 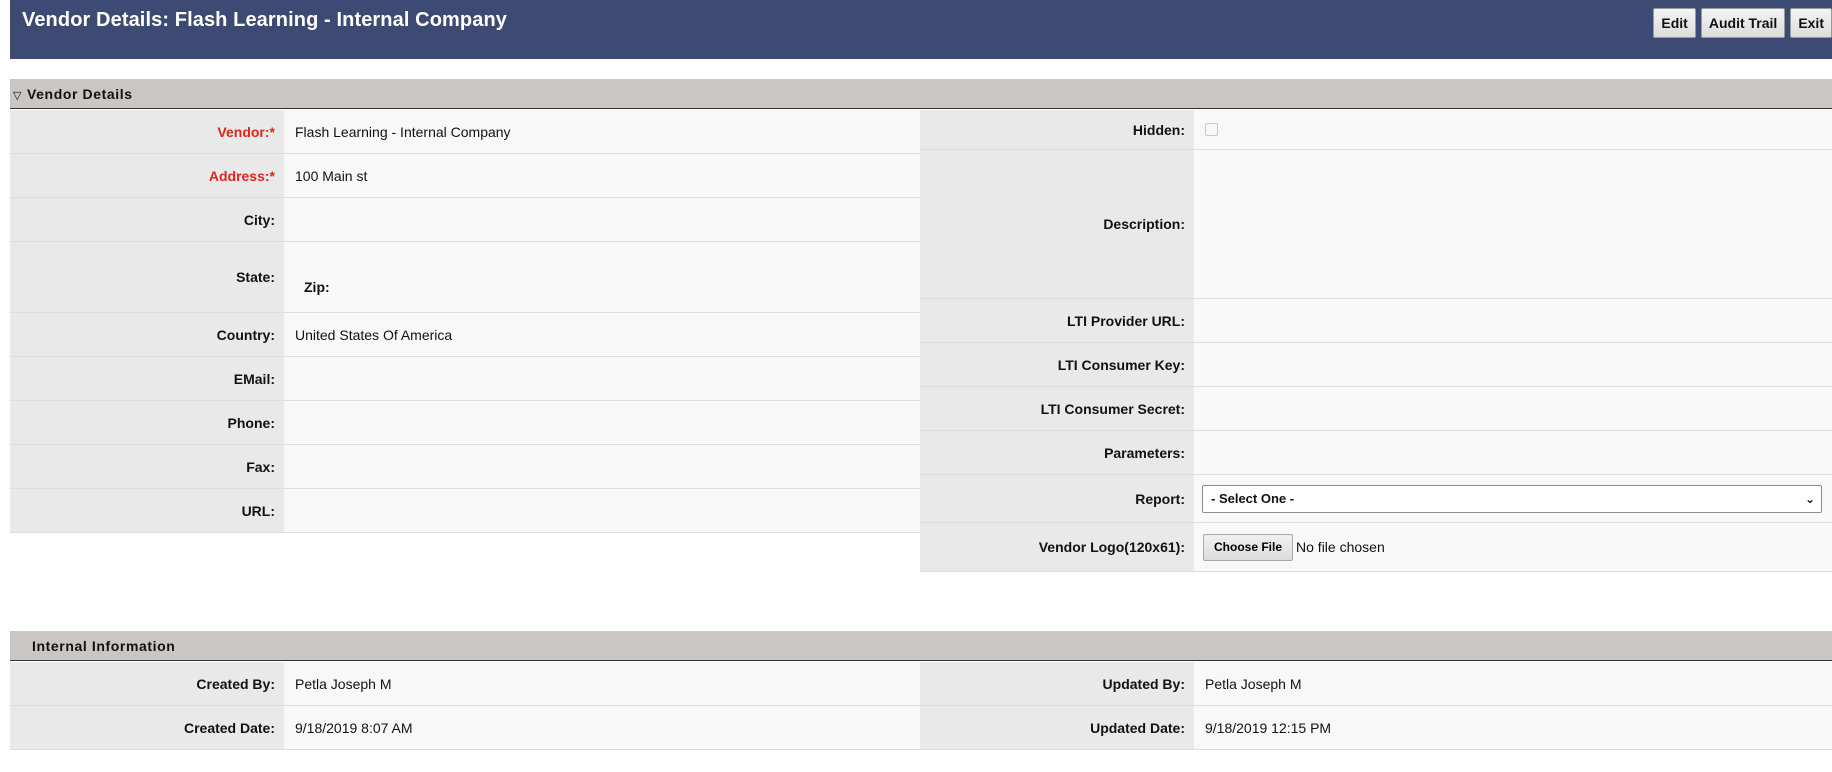 I want to click on fax-value, so click(x=602, y=466).